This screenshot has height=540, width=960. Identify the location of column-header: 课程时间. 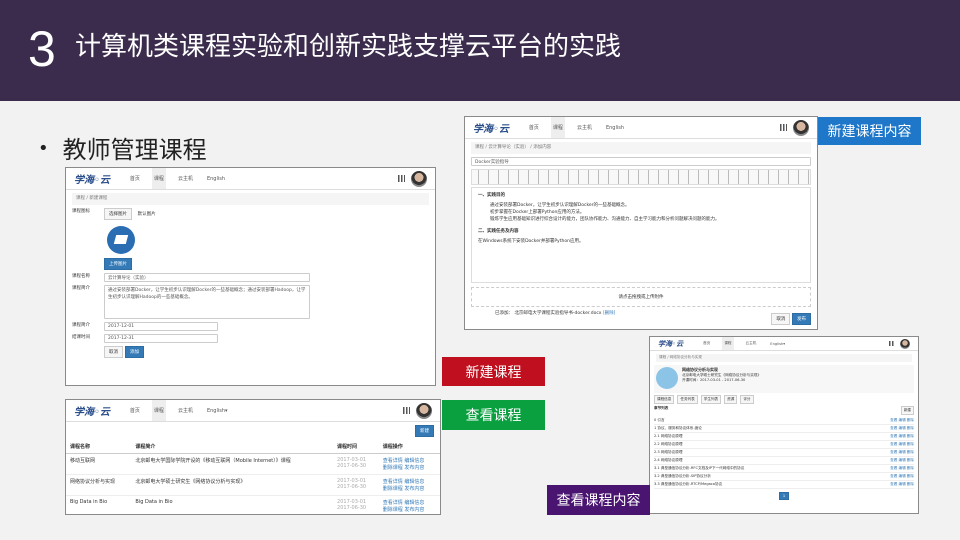
(356, 447).